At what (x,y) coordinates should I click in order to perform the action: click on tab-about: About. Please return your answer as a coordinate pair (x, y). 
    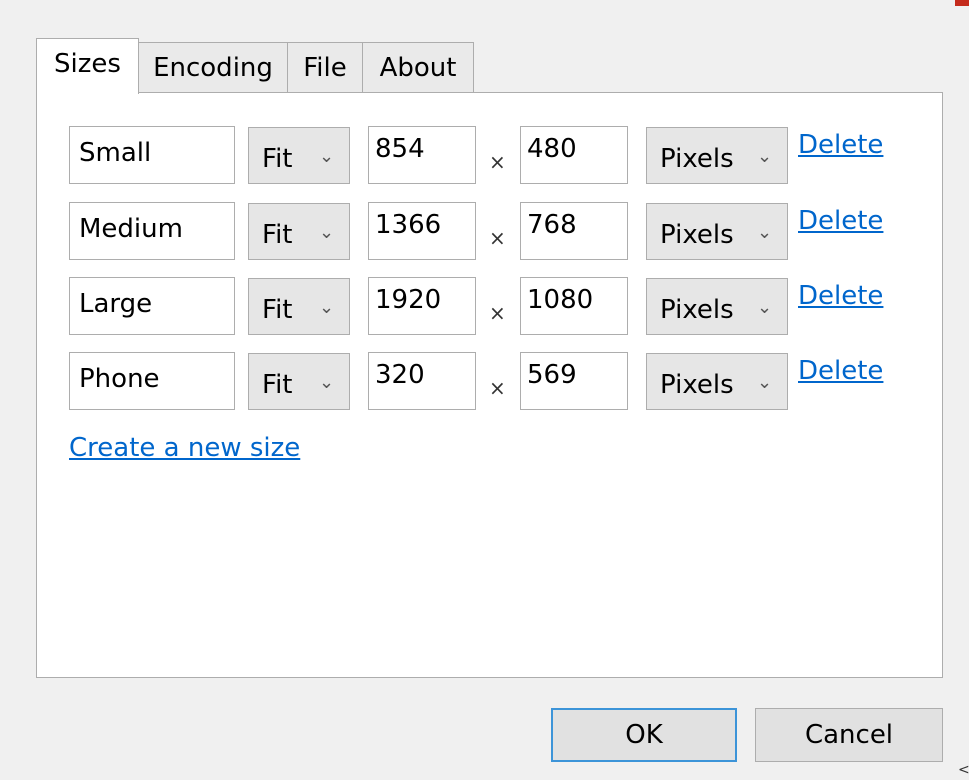
    Looking at the image, I should click on (418, 68).